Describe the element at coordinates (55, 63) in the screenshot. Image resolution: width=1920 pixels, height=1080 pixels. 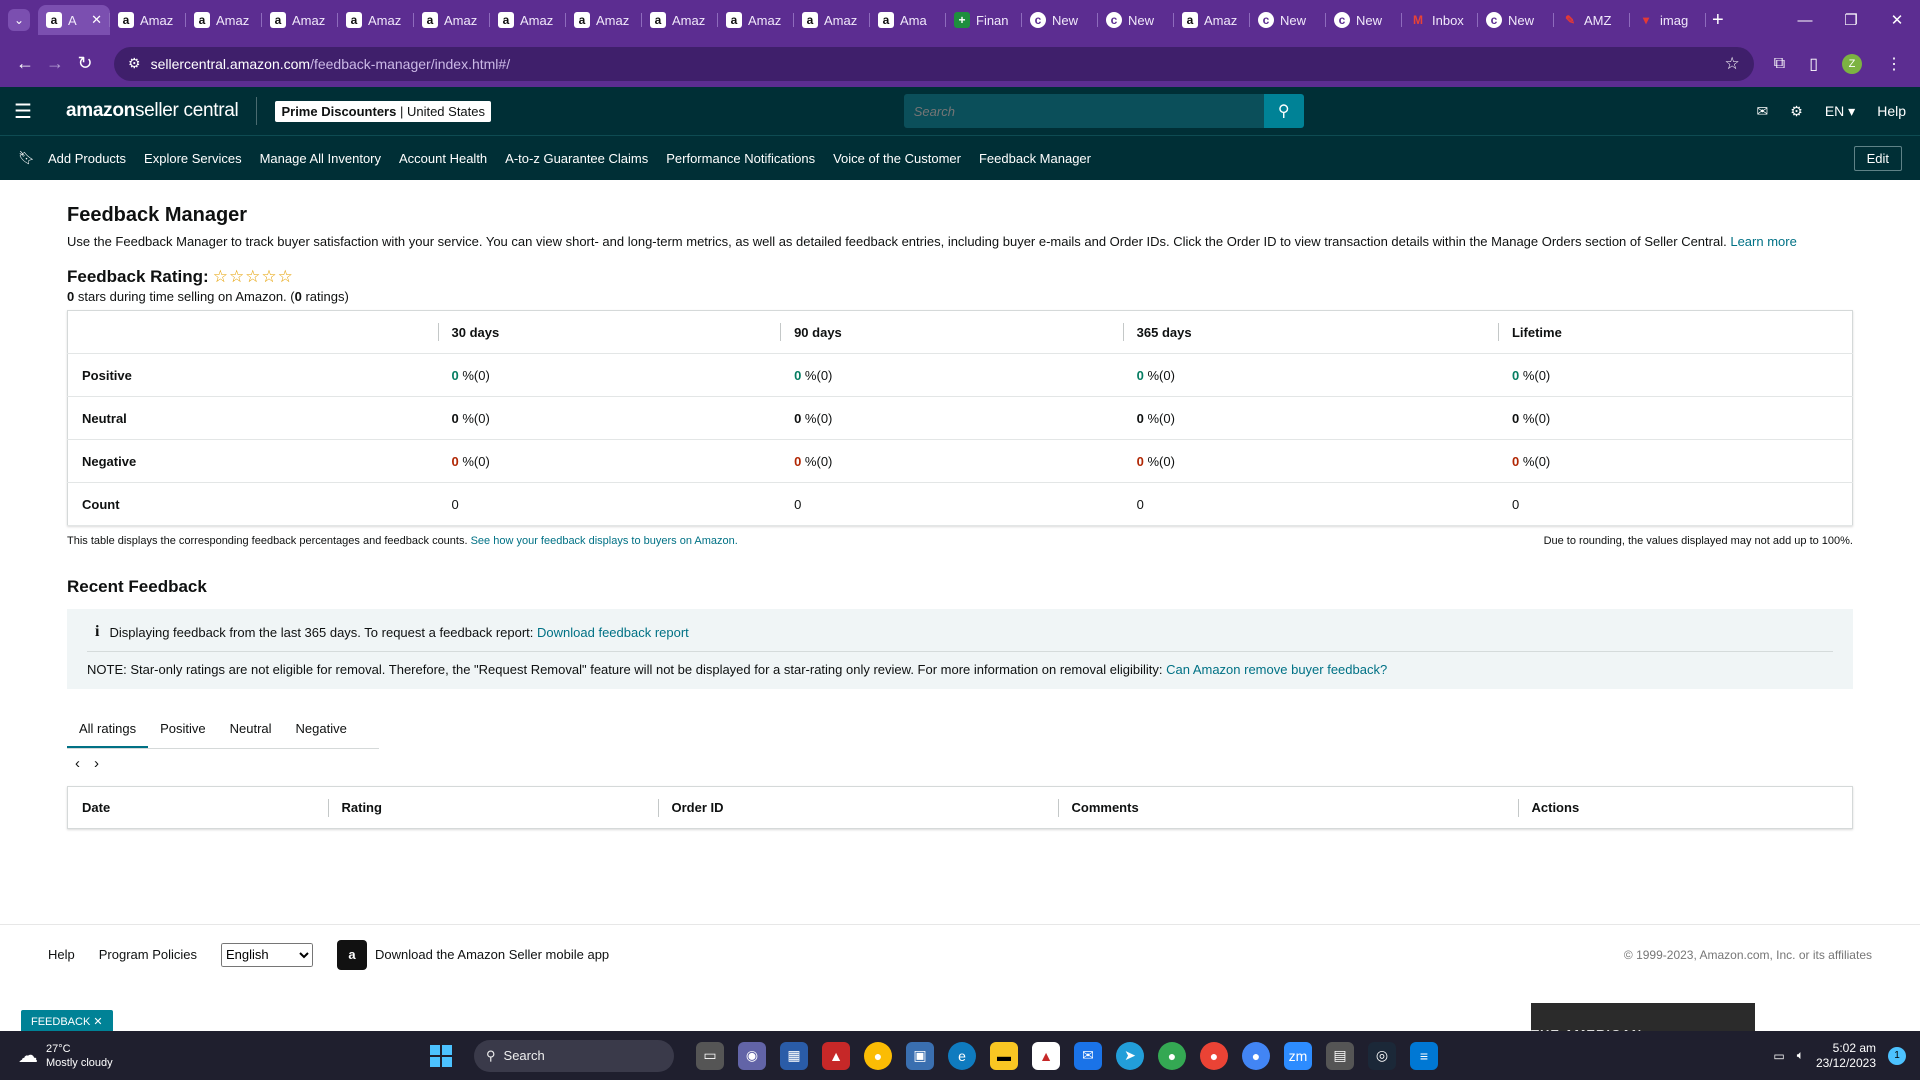
I see `forward-icon: →` at that location.